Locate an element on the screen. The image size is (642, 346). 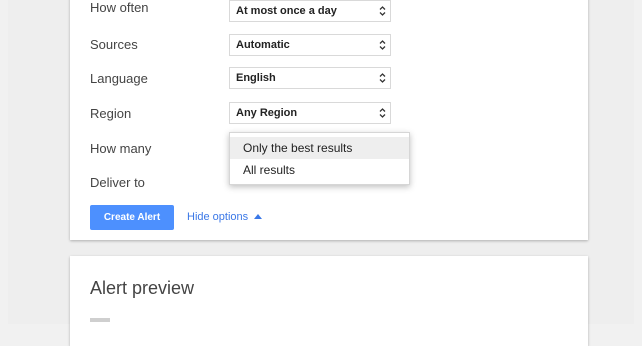
how-often-value: At most once a day is located at coordinates (286, 11).